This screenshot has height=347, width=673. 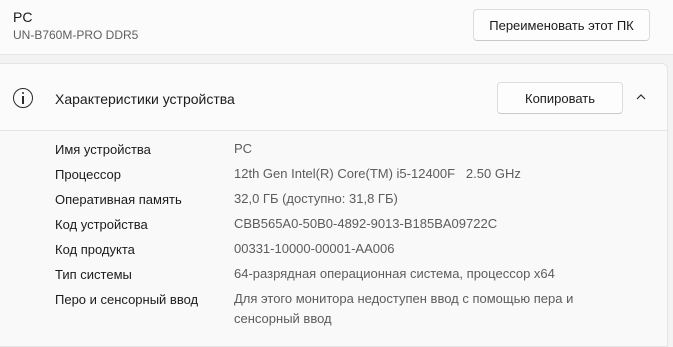 What do you see at coordinates (243, 148) in the screenshot?
I see `spec-value: PC` at bounding box center [243, 148].